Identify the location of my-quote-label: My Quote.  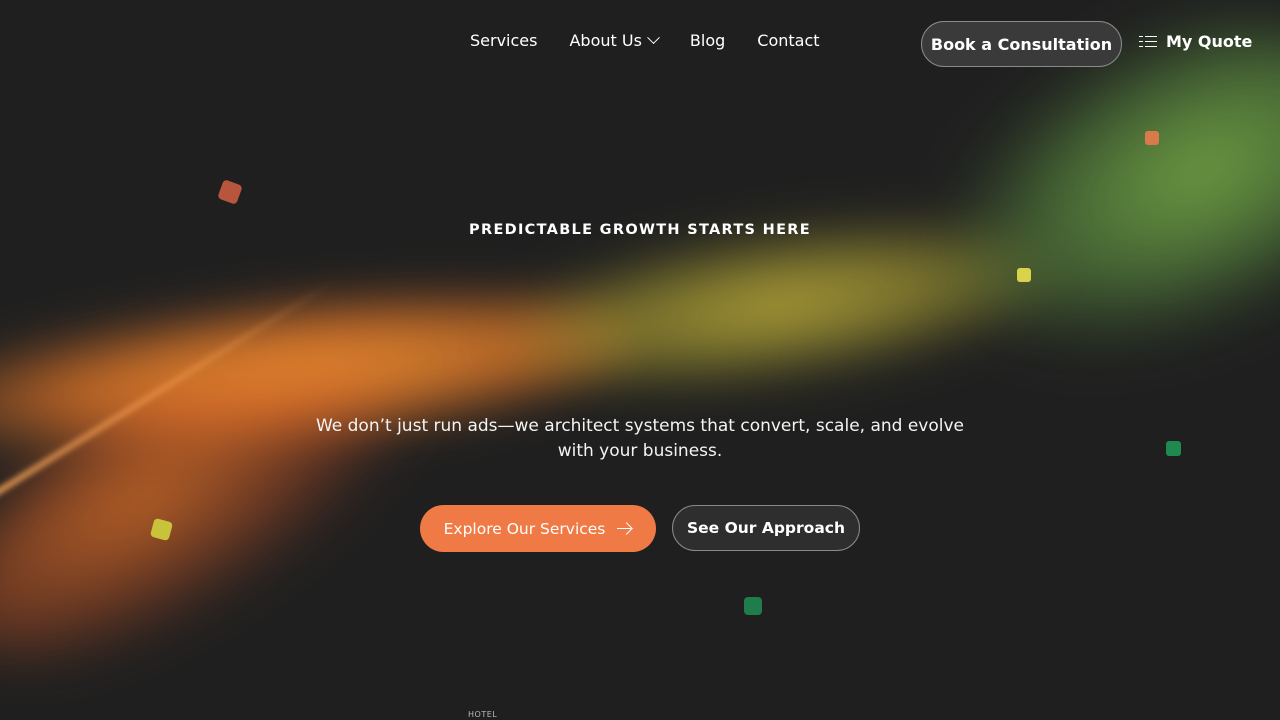
(1209, 41).